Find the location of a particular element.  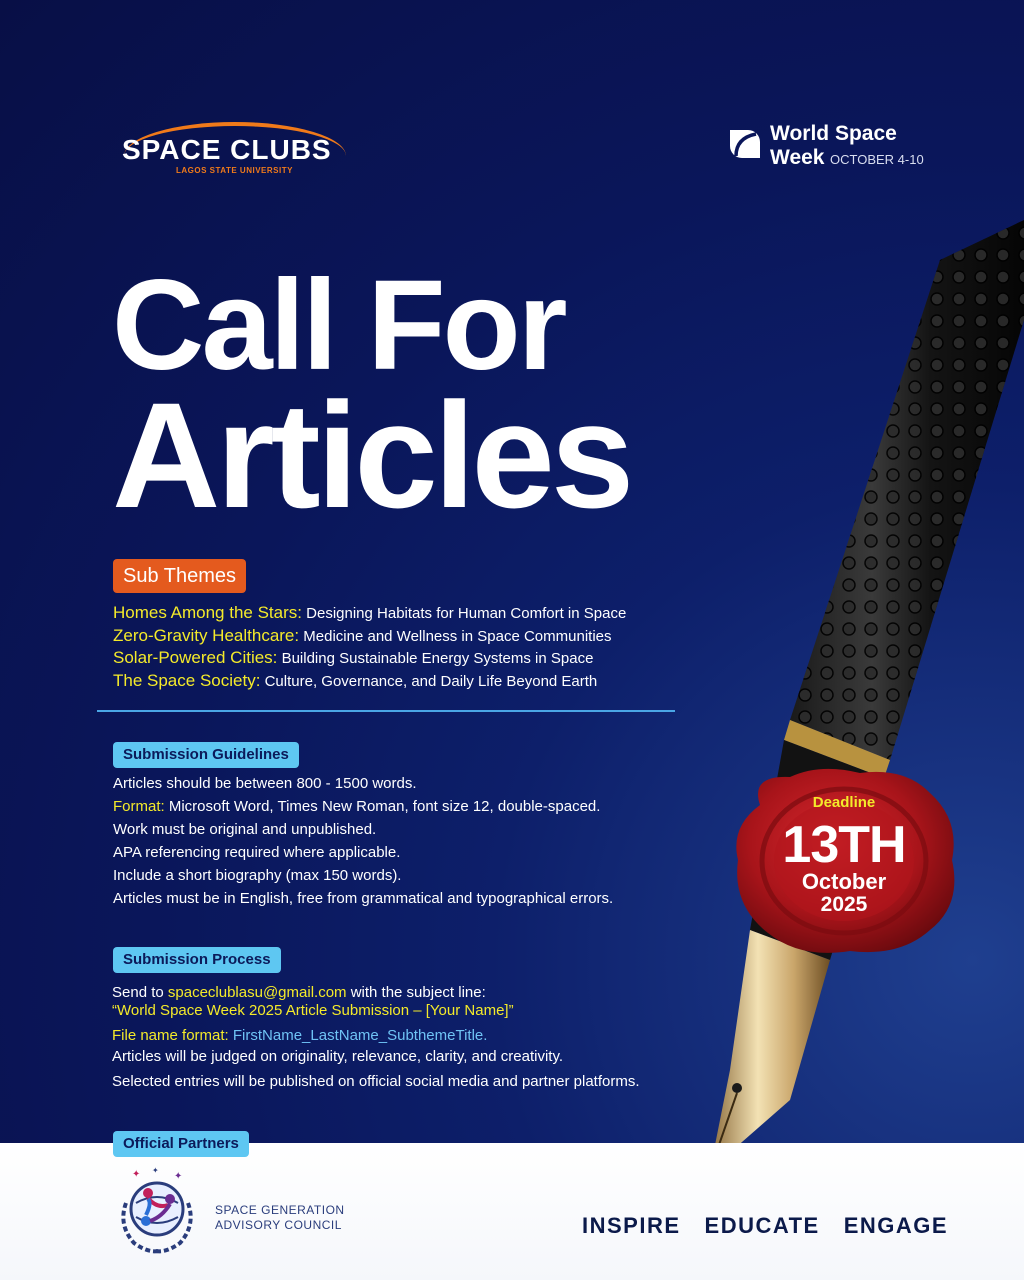

theme-title: Homes Among the Stars: is located at coordinates (207, 612).